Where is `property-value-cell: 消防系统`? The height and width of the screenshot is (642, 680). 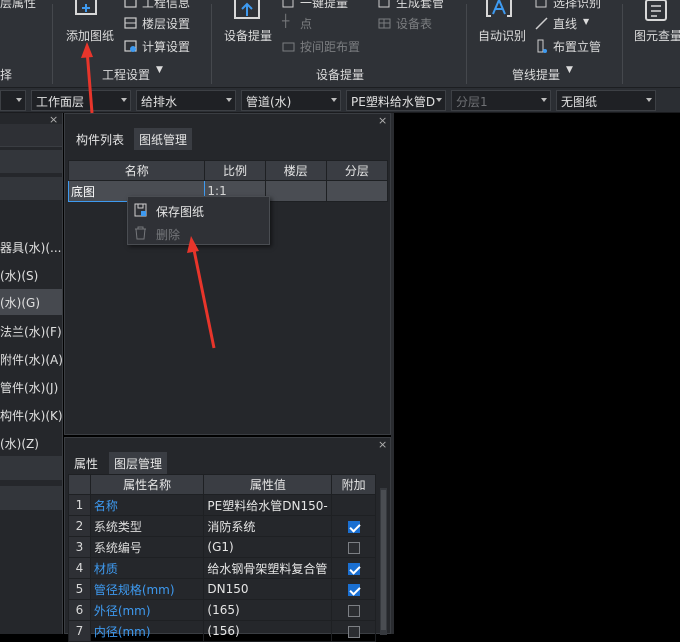 property-value-cell: 消防系统 is located at coordinates (268, 526).